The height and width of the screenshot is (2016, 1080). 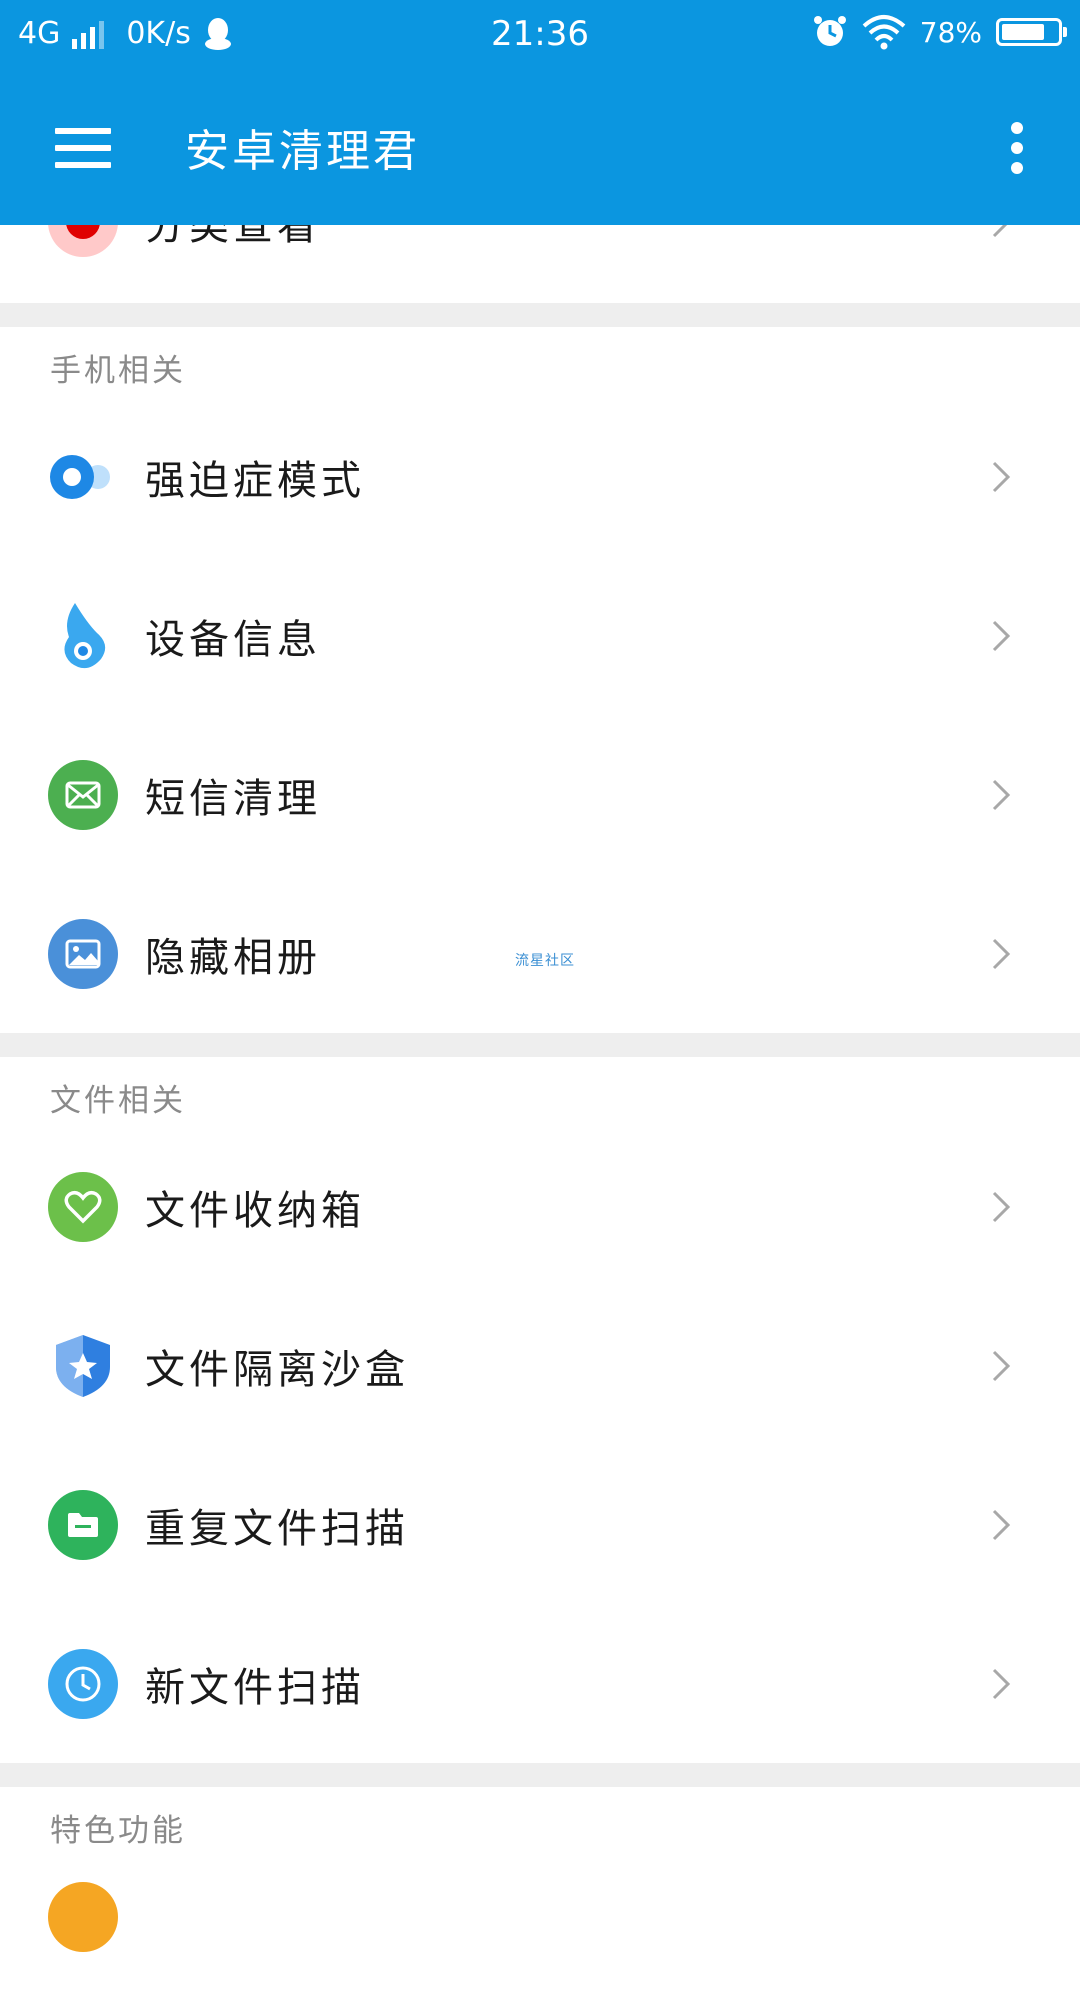 I want to click on partial-orange-icon, so click(x=83, y=1917).